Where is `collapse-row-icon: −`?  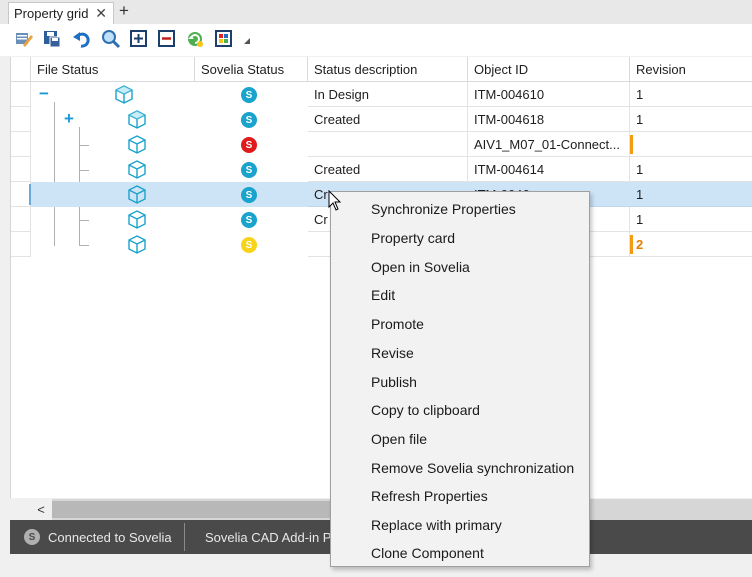
collapse-row-icon: − is located at coordinates (44, 93).